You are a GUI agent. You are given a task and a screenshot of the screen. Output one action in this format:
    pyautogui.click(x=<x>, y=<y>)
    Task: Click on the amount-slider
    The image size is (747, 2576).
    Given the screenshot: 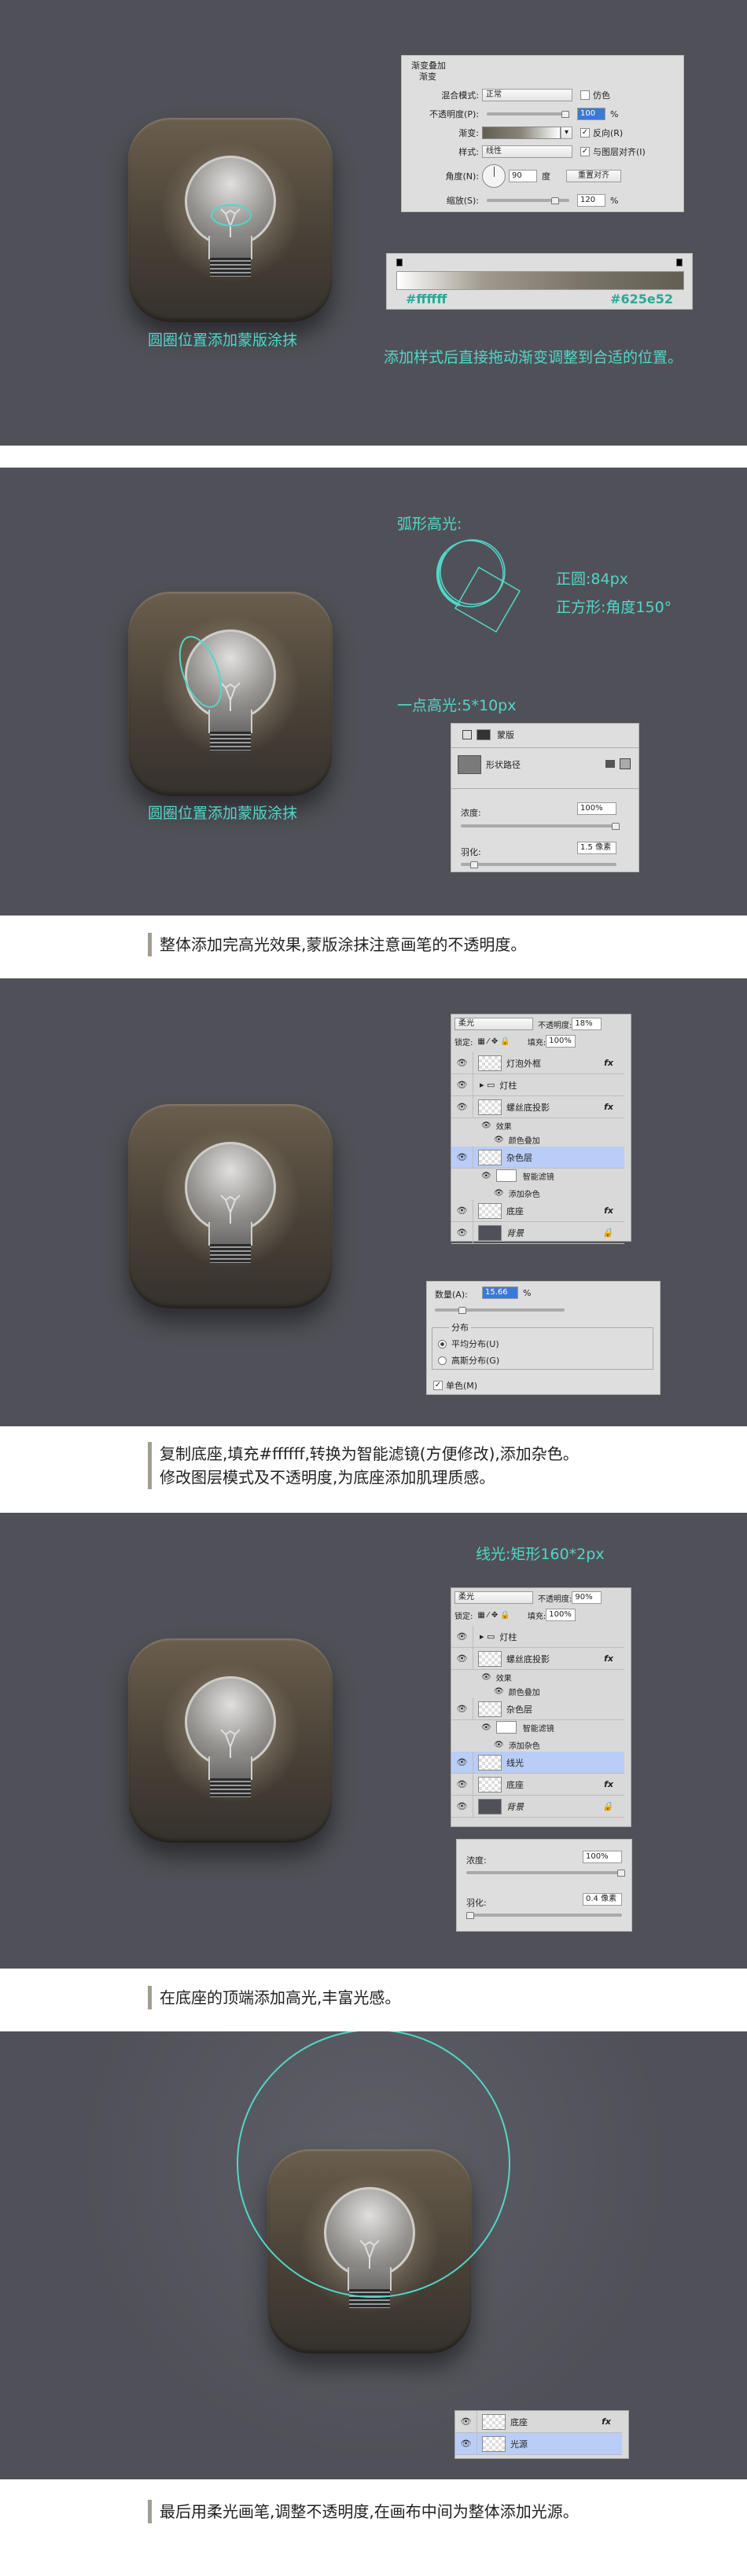 What is the action you would take?
    pyautogui.click(x=500, y=1310)
    